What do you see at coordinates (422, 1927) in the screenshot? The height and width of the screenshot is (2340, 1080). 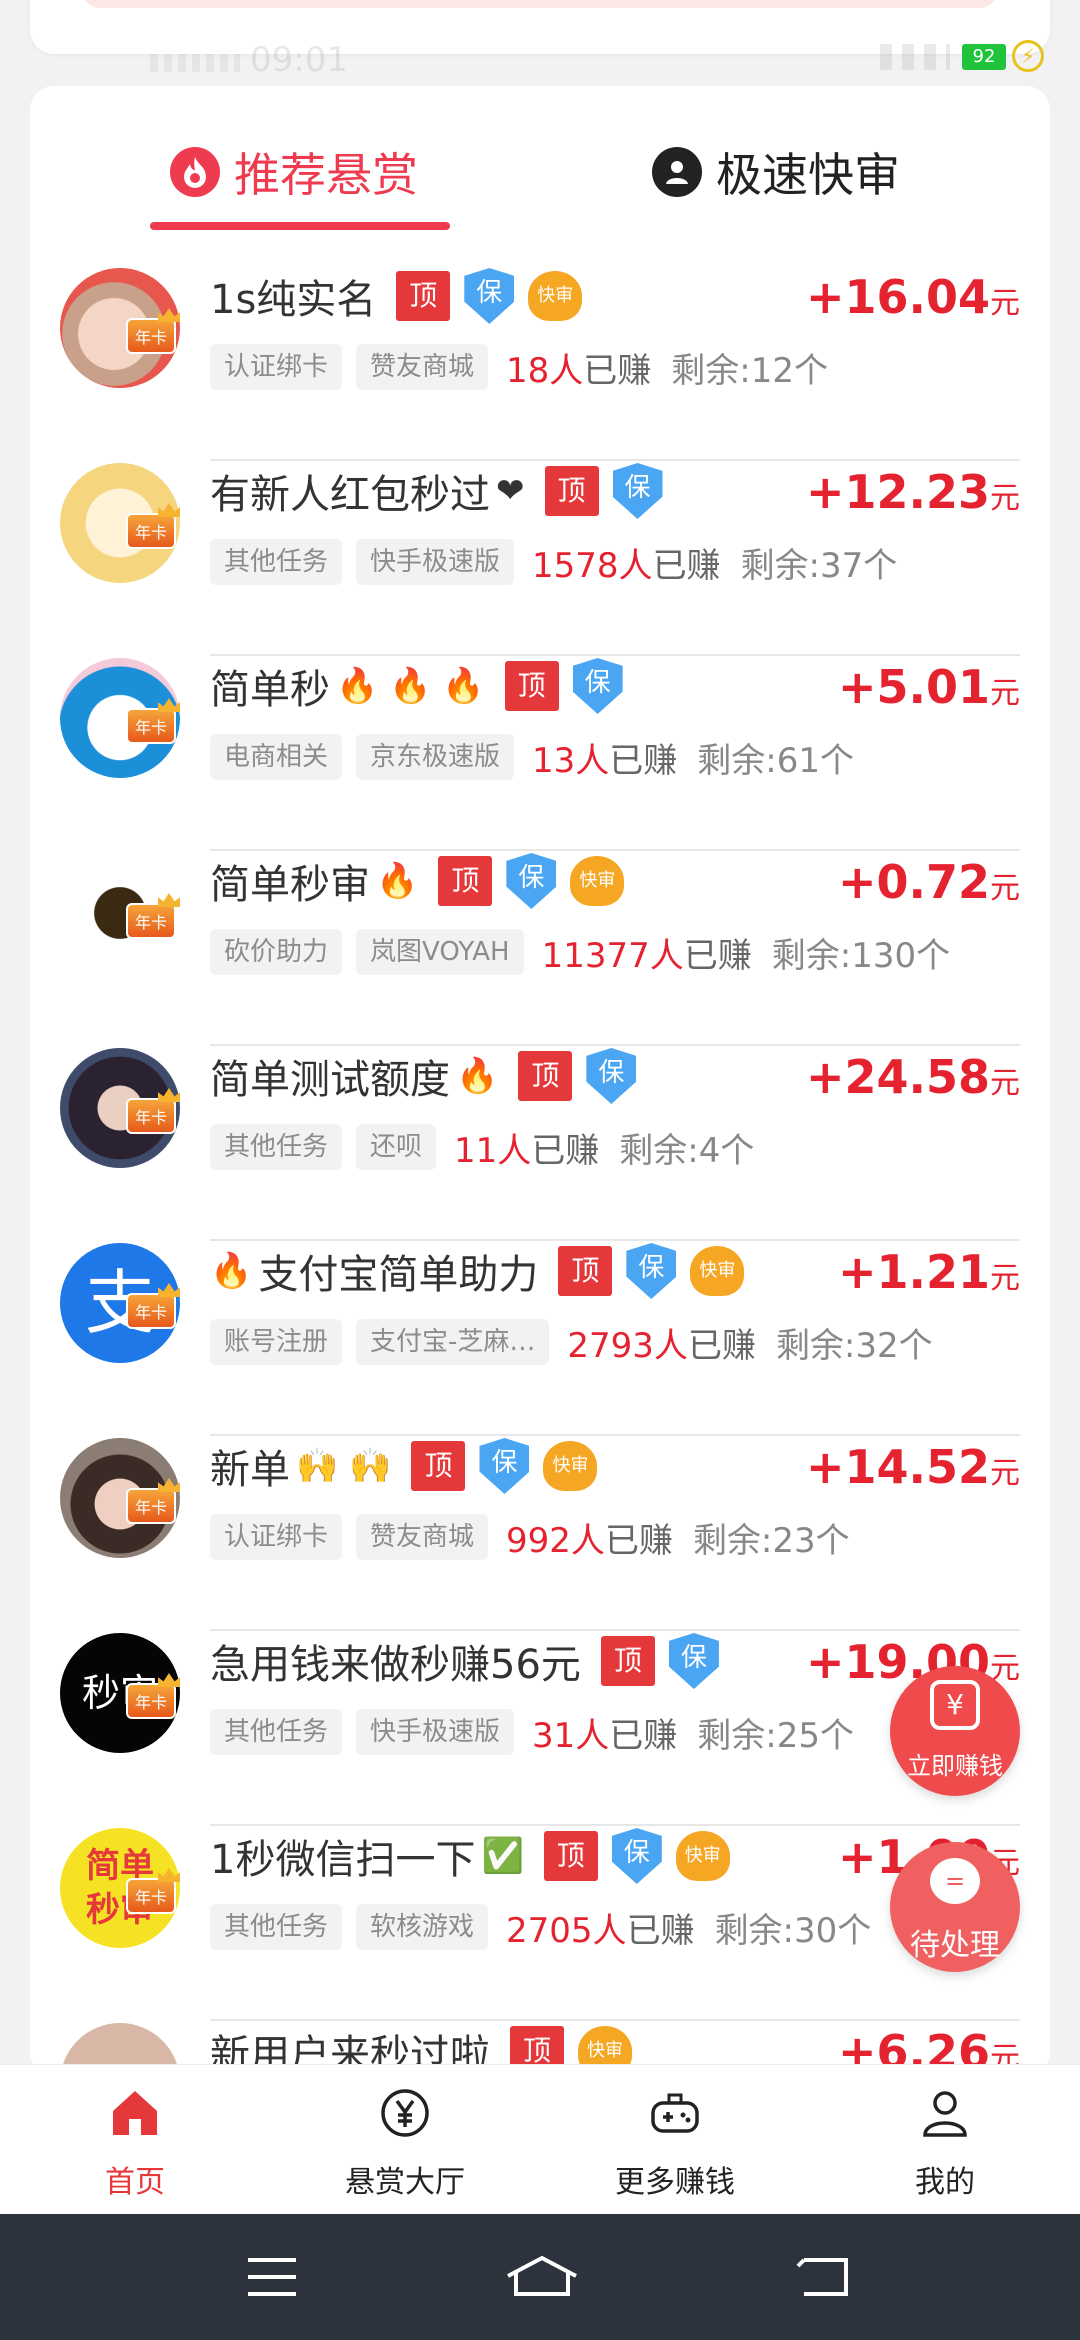 I see `category-chip: 软核游戏` at bounding box center [422, 1927].